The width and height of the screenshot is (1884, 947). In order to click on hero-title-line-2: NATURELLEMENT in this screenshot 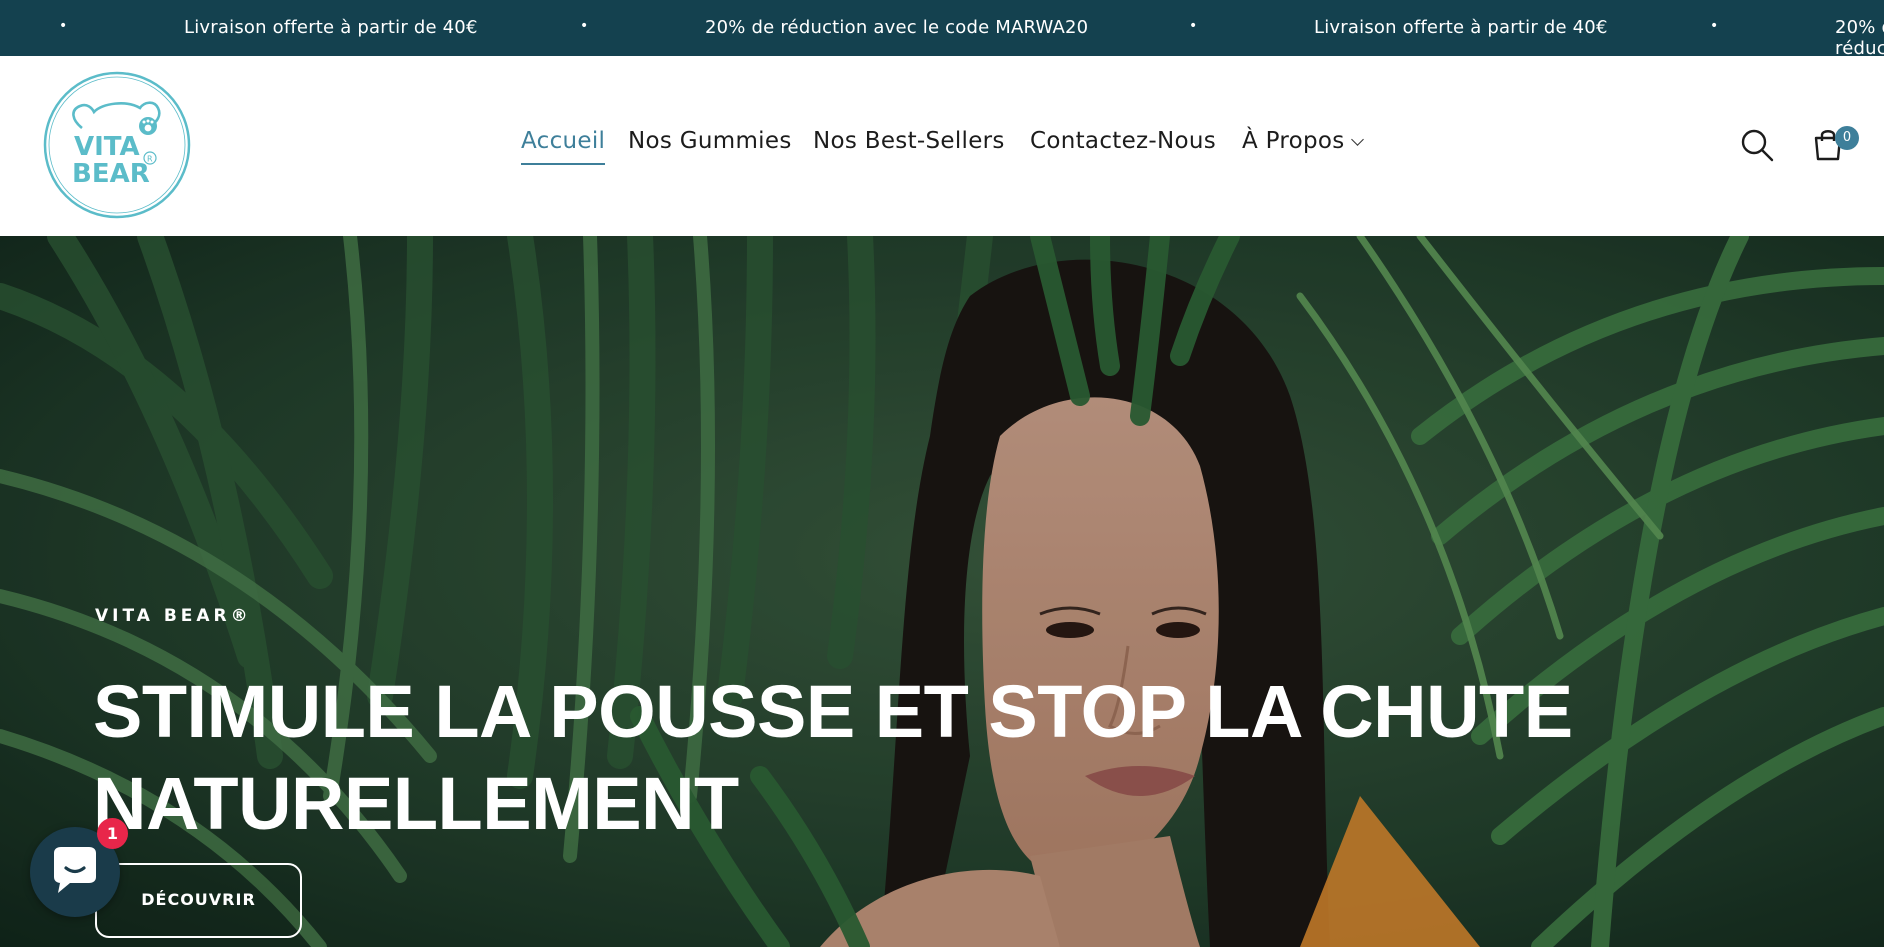, I will do `click(416, 803)`.